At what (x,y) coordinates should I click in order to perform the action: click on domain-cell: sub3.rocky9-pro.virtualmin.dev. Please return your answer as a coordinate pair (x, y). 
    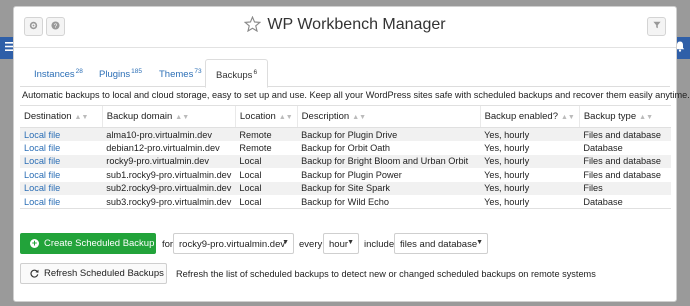
    Looking at the image, I should click on (169, 202).